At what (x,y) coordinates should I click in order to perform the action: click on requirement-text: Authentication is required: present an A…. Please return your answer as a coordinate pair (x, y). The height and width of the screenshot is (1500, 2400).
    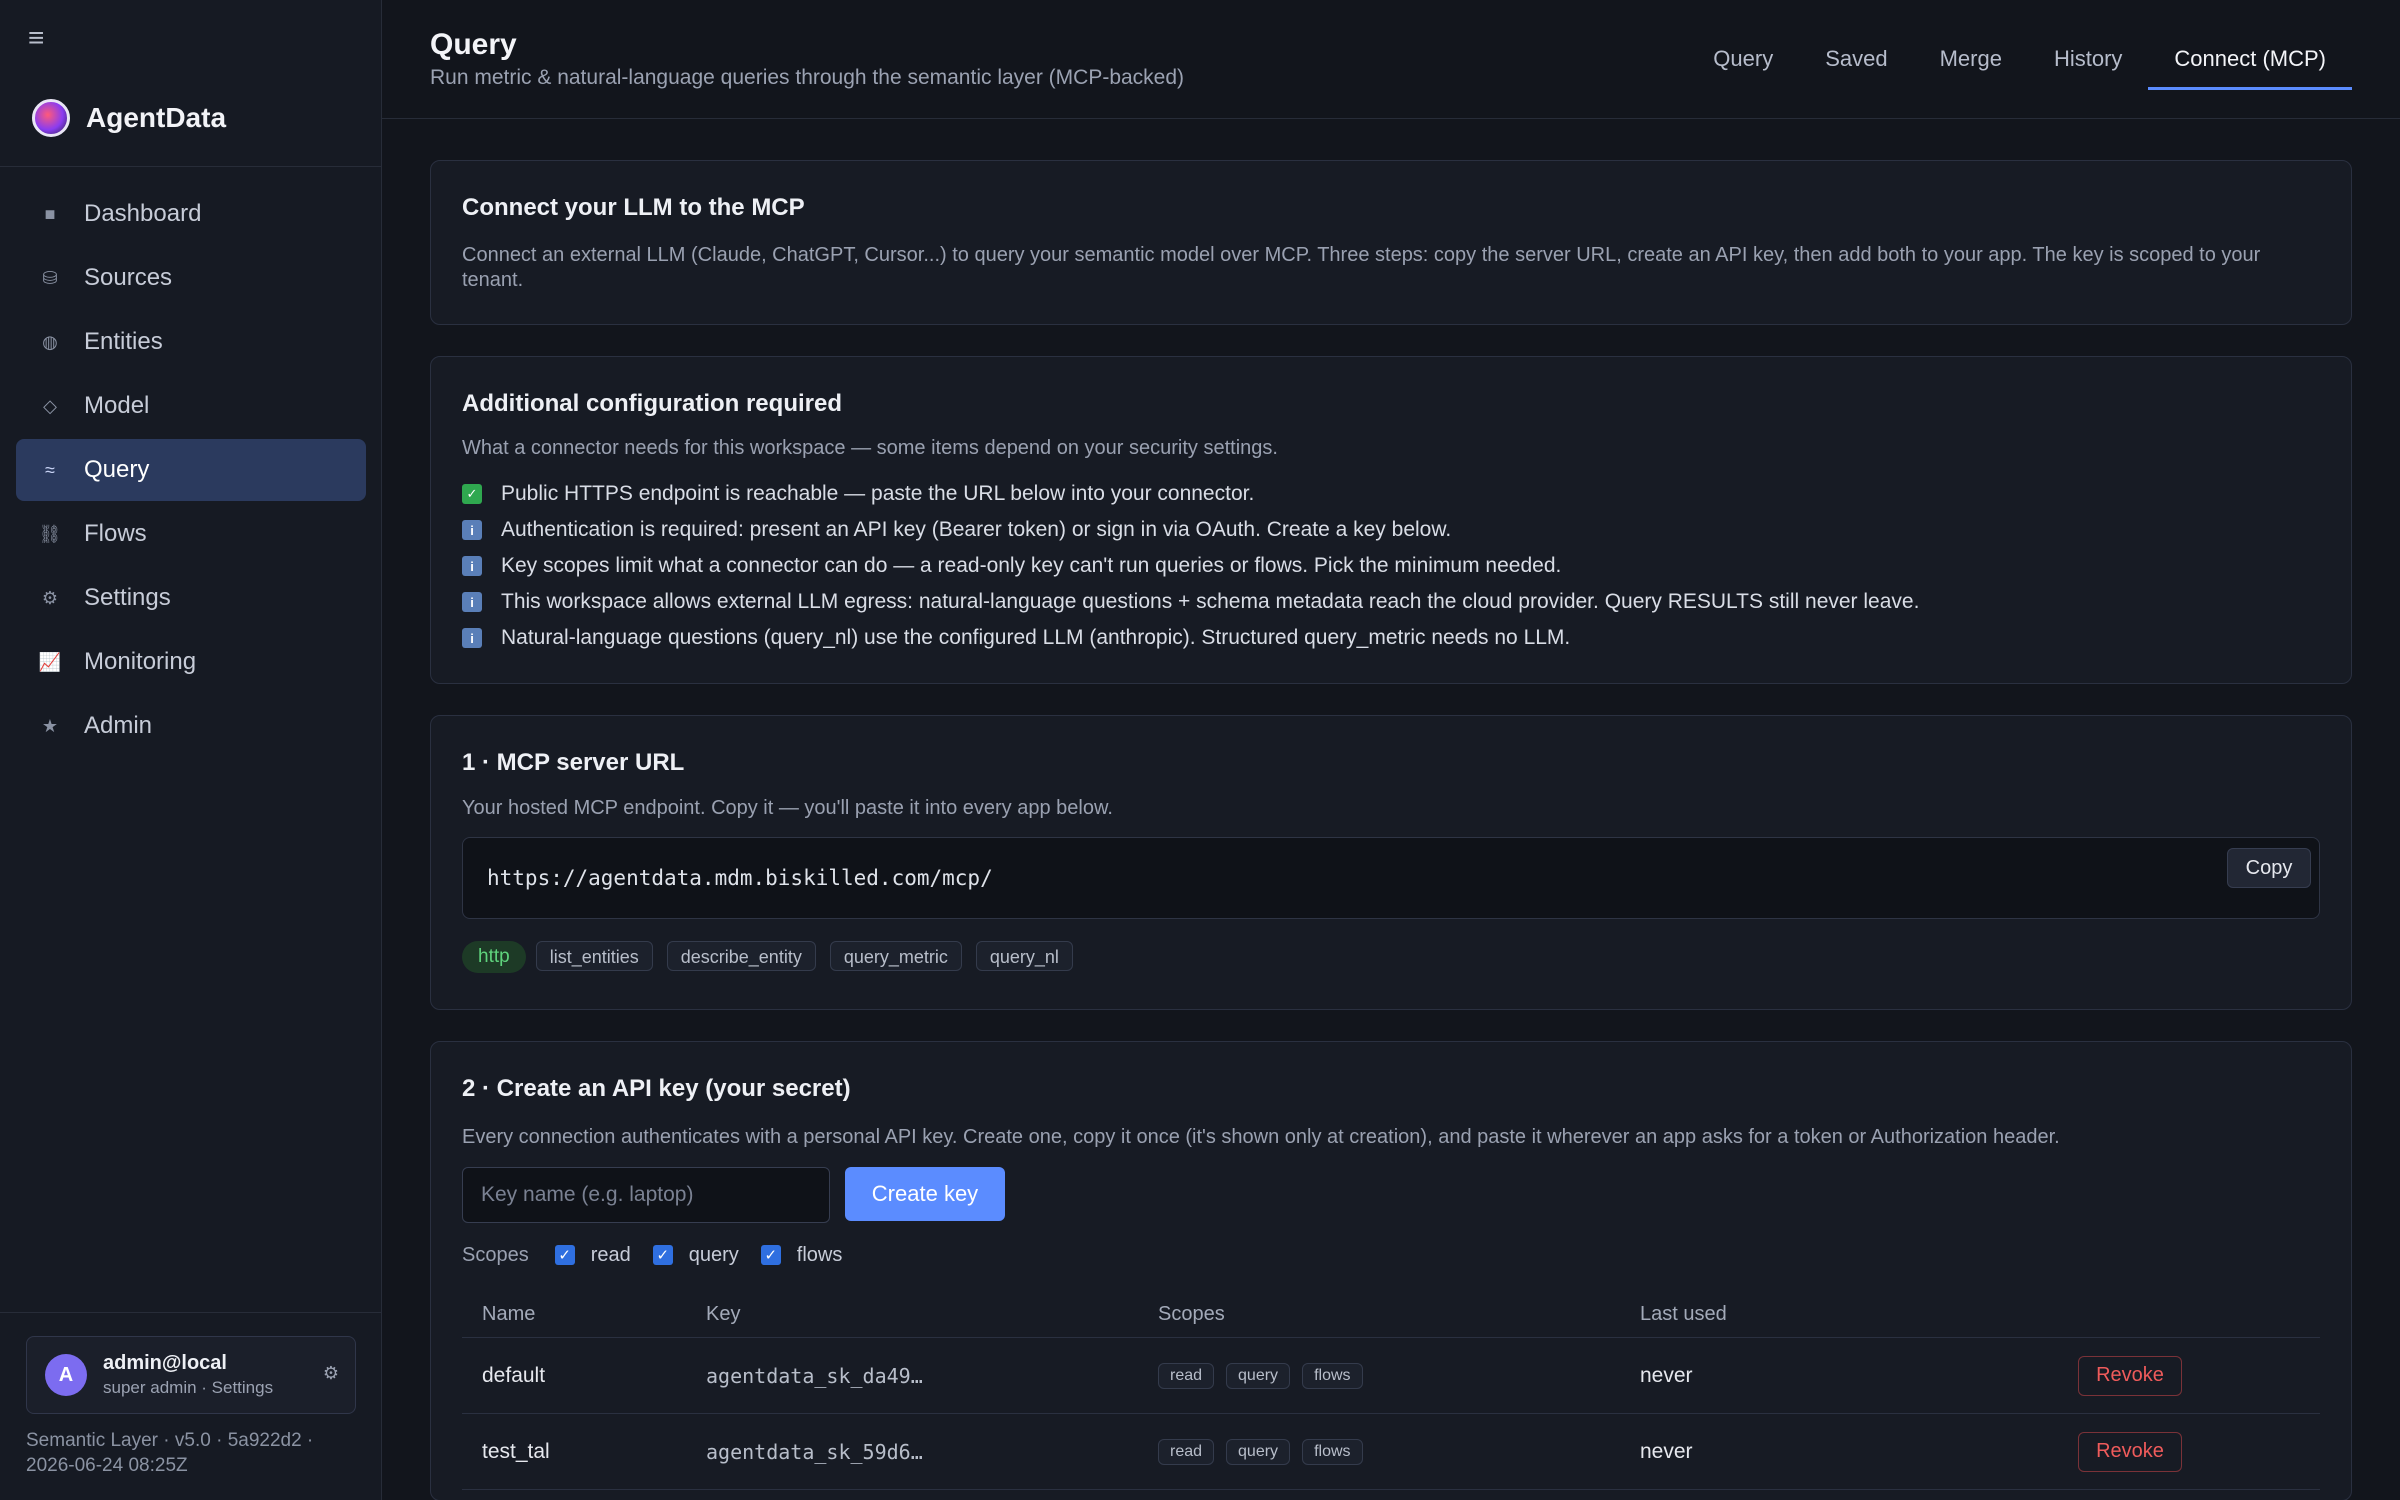
    Looking at the image, I should click on (976, 529).